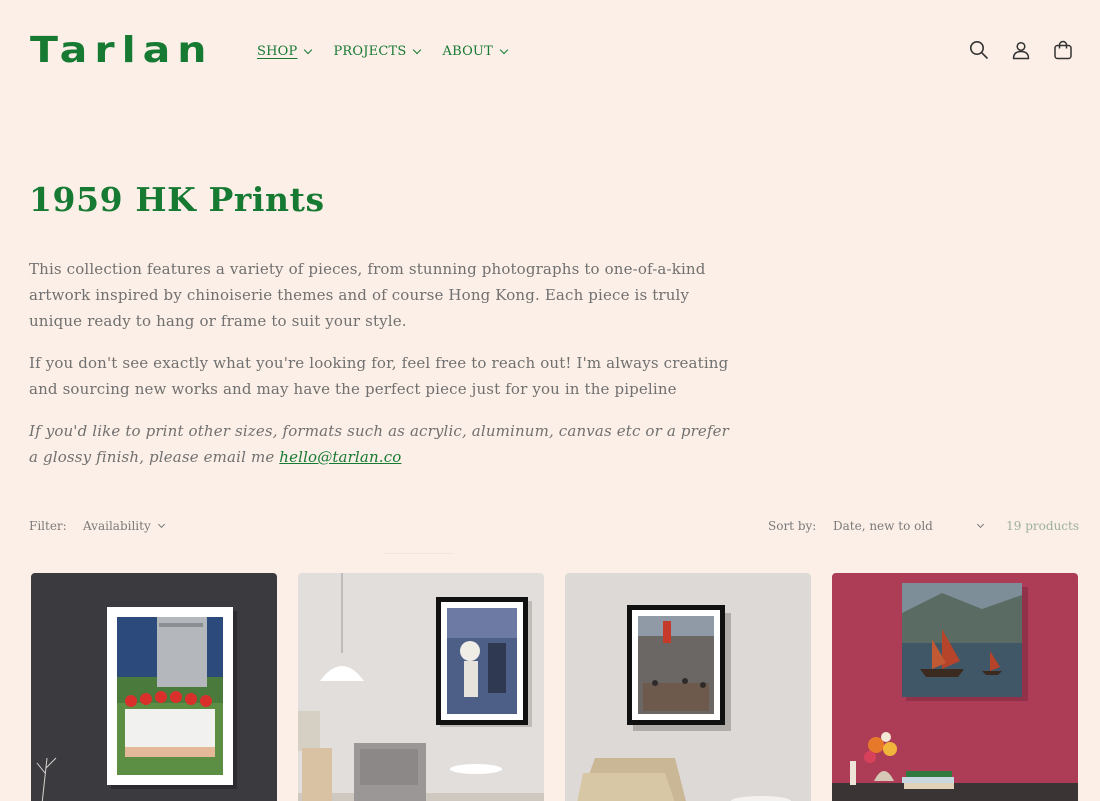 The height and width of the screenshot is (801, 1100). I want to click on product-count: 19 products, so click(1042, 526).